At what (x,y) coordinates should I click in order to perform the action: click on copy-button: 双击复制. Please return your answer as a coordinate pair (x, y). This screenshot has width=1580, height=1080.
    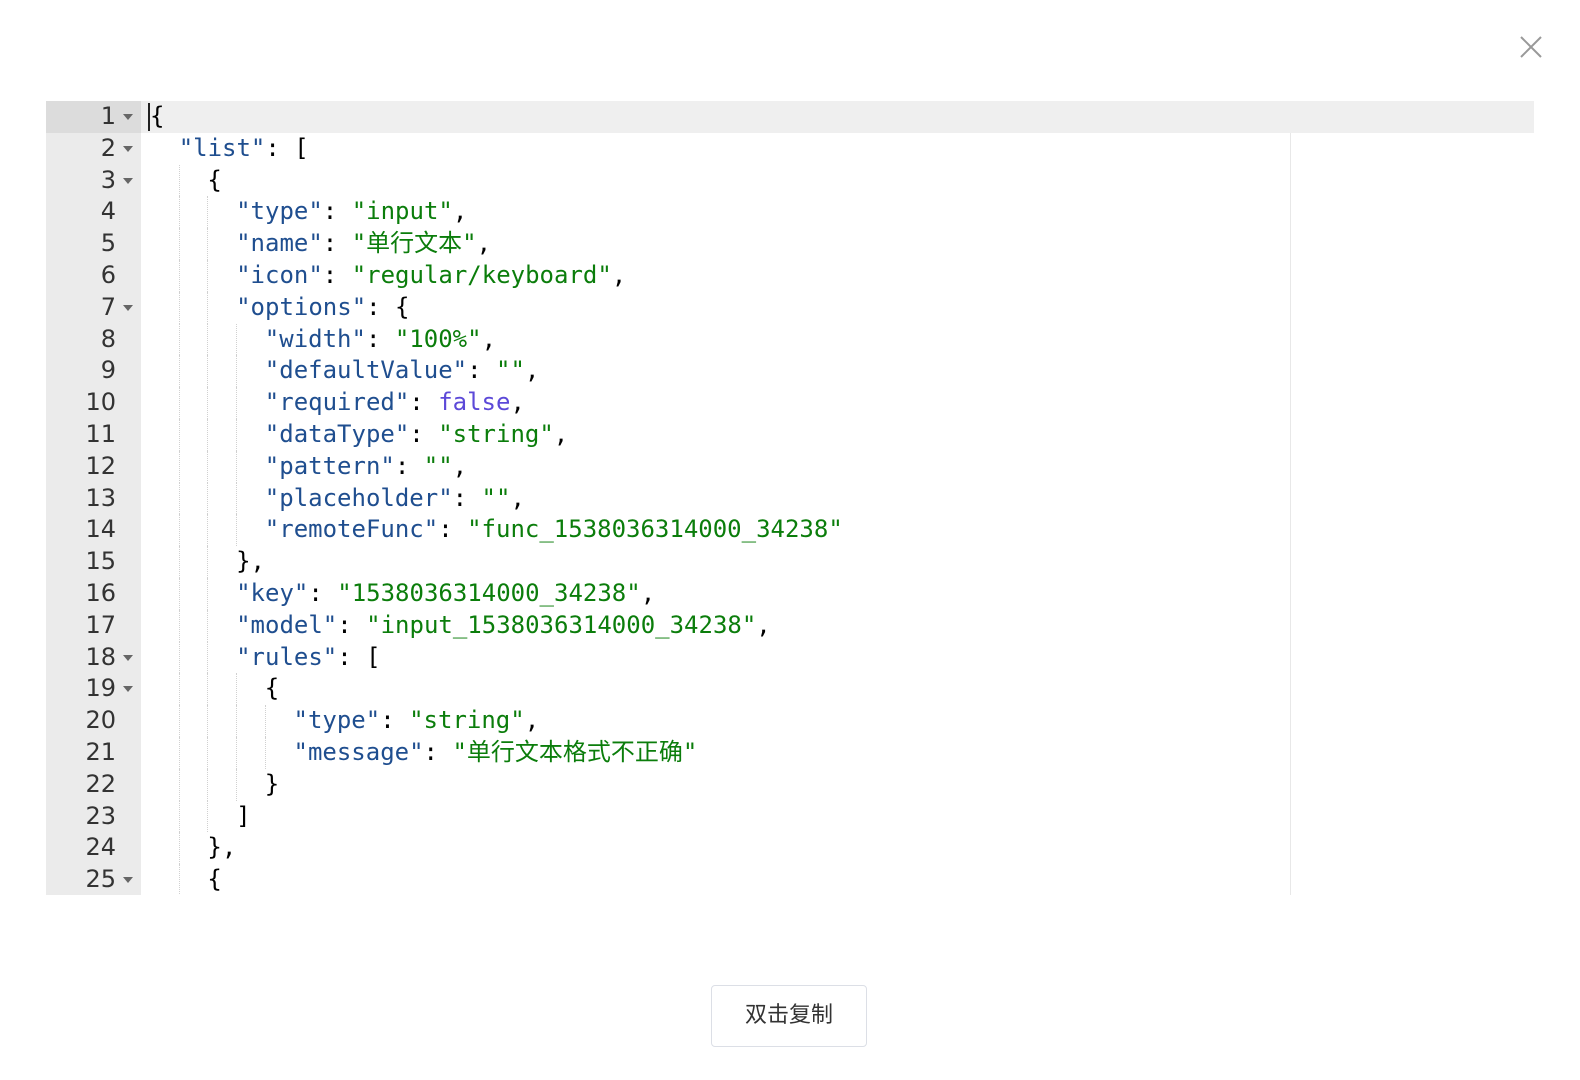
    Looking at the image, I should click on (789, 1016).